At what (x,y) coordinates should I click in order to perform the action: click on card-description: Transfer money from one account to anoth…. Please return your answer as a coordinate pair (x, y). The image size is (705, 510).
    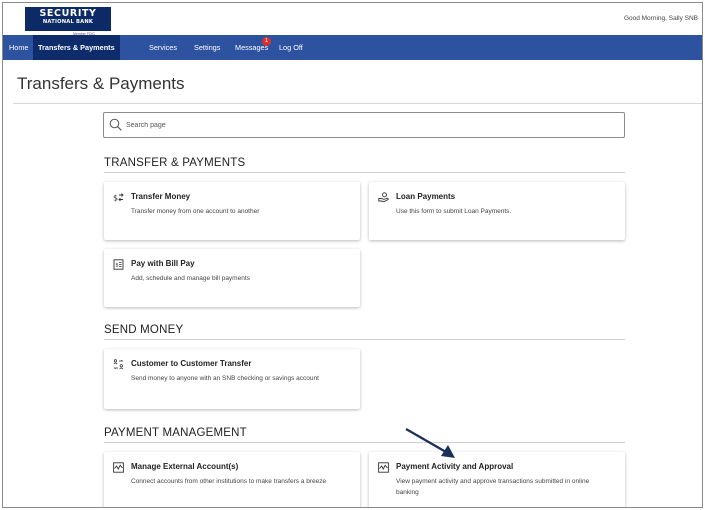
    Looking at the image, I should click on (195, 211).